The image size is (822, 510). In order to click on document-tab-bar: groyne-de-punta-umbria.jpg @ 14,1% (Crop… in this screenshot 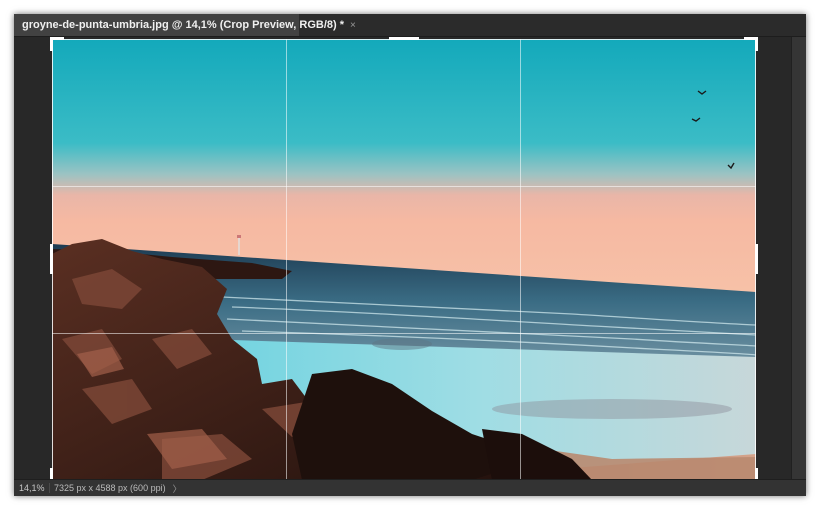, I will do `click(410, 25)`.